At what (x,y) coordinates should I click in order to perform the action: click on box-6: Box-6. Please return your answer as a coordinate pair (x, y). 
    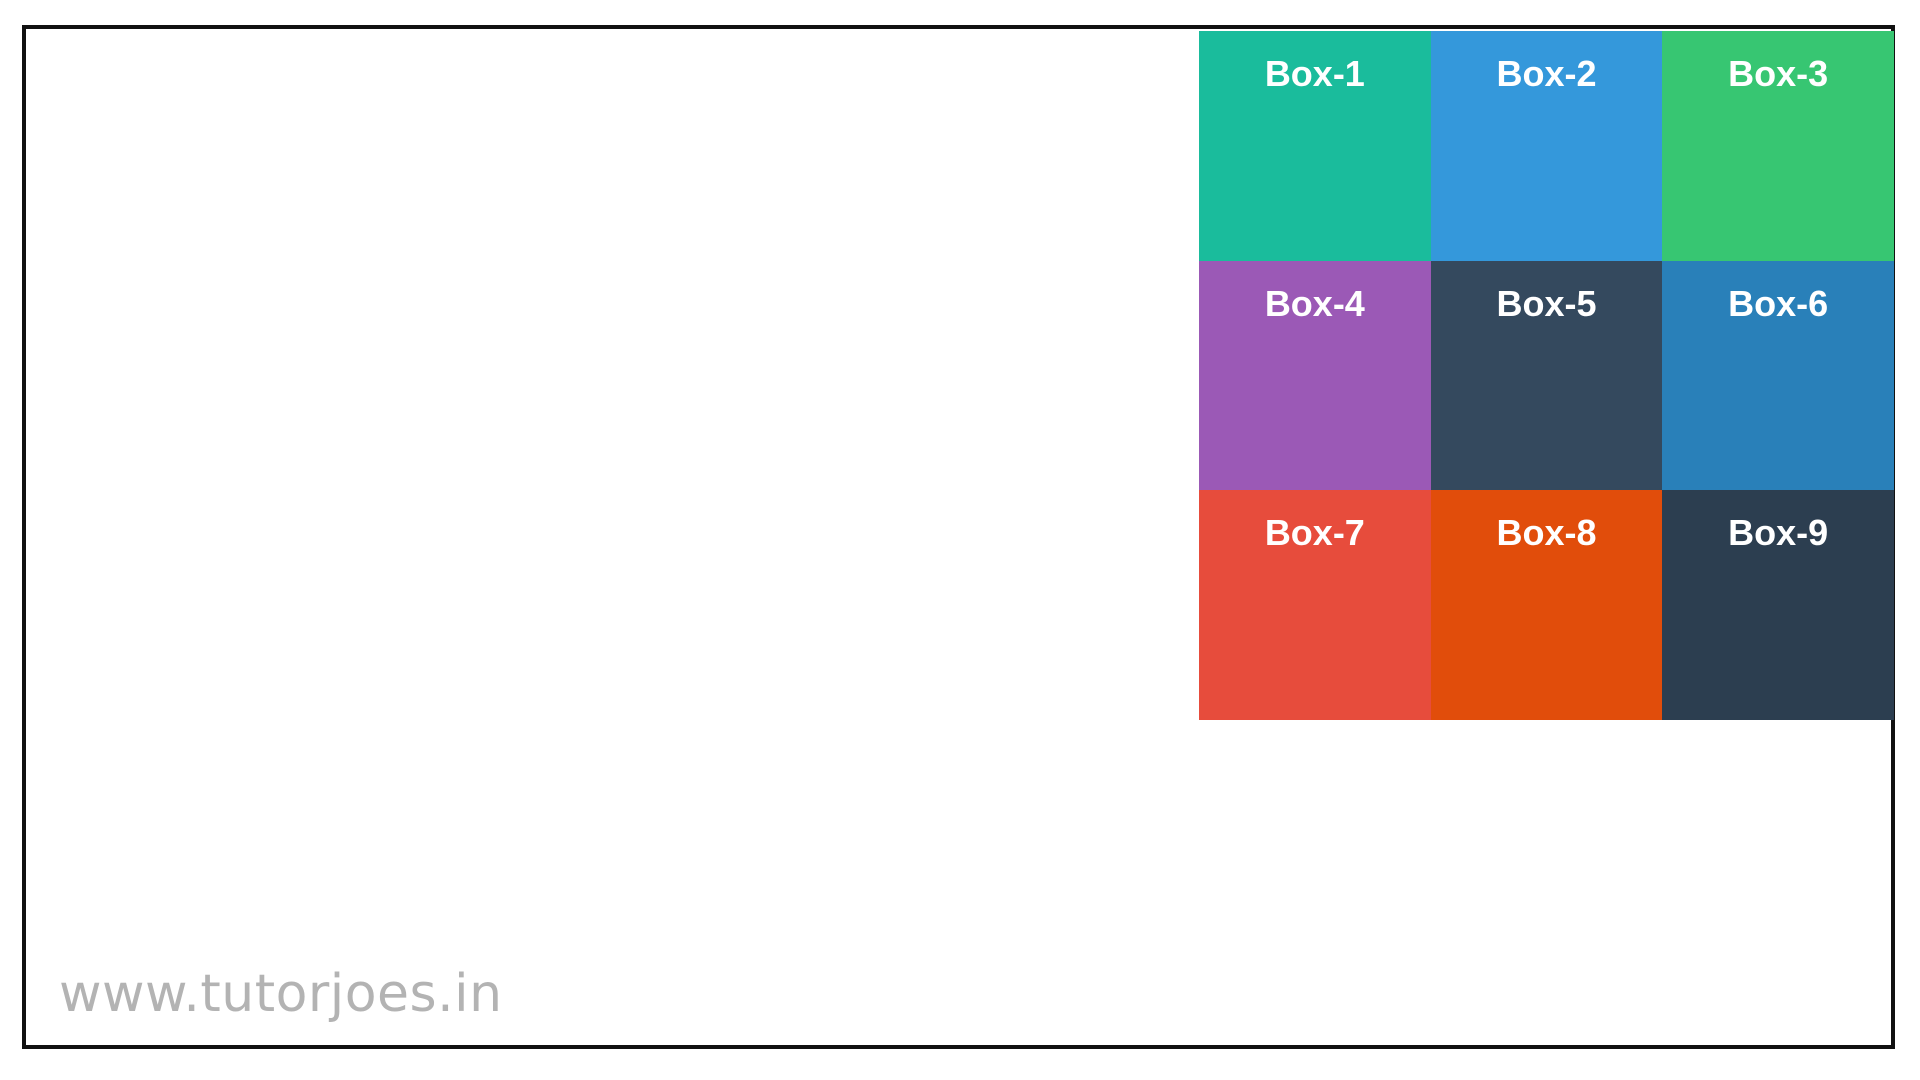
    Looking at the image, I should click on (1778, 375).